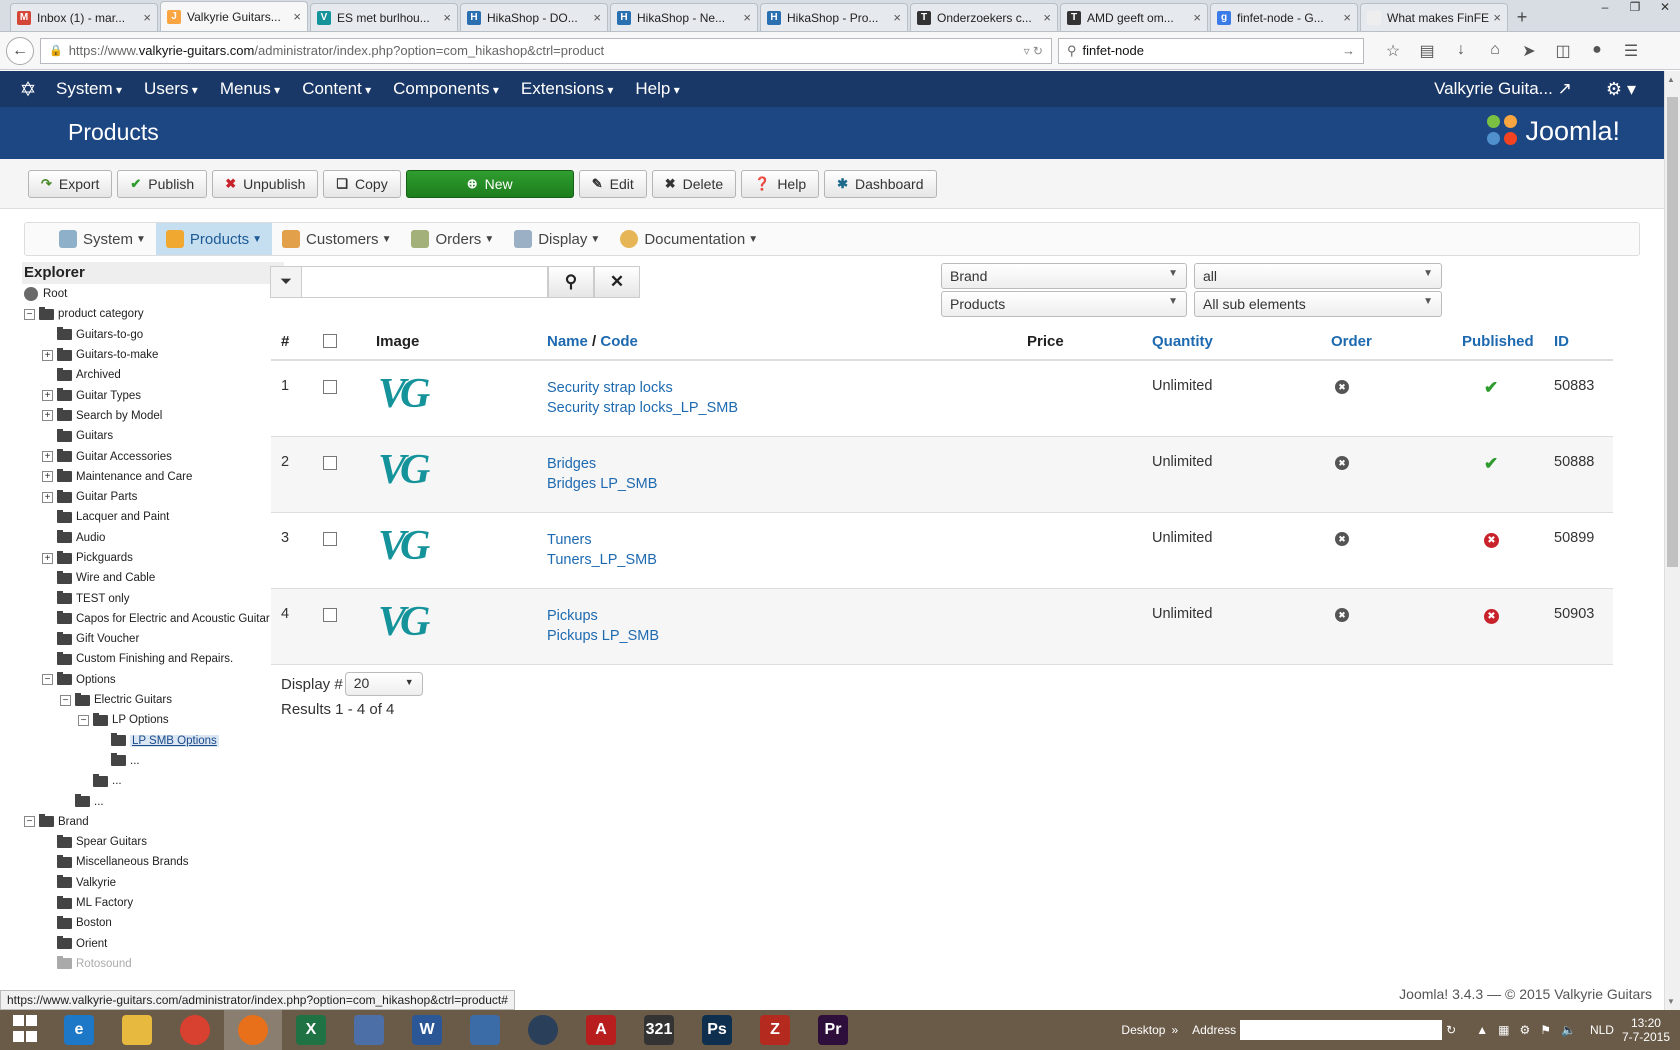 This screenshot has width=1680, height=1050. I want to click on all-filter-select: all ▼, so click(1318, 276).